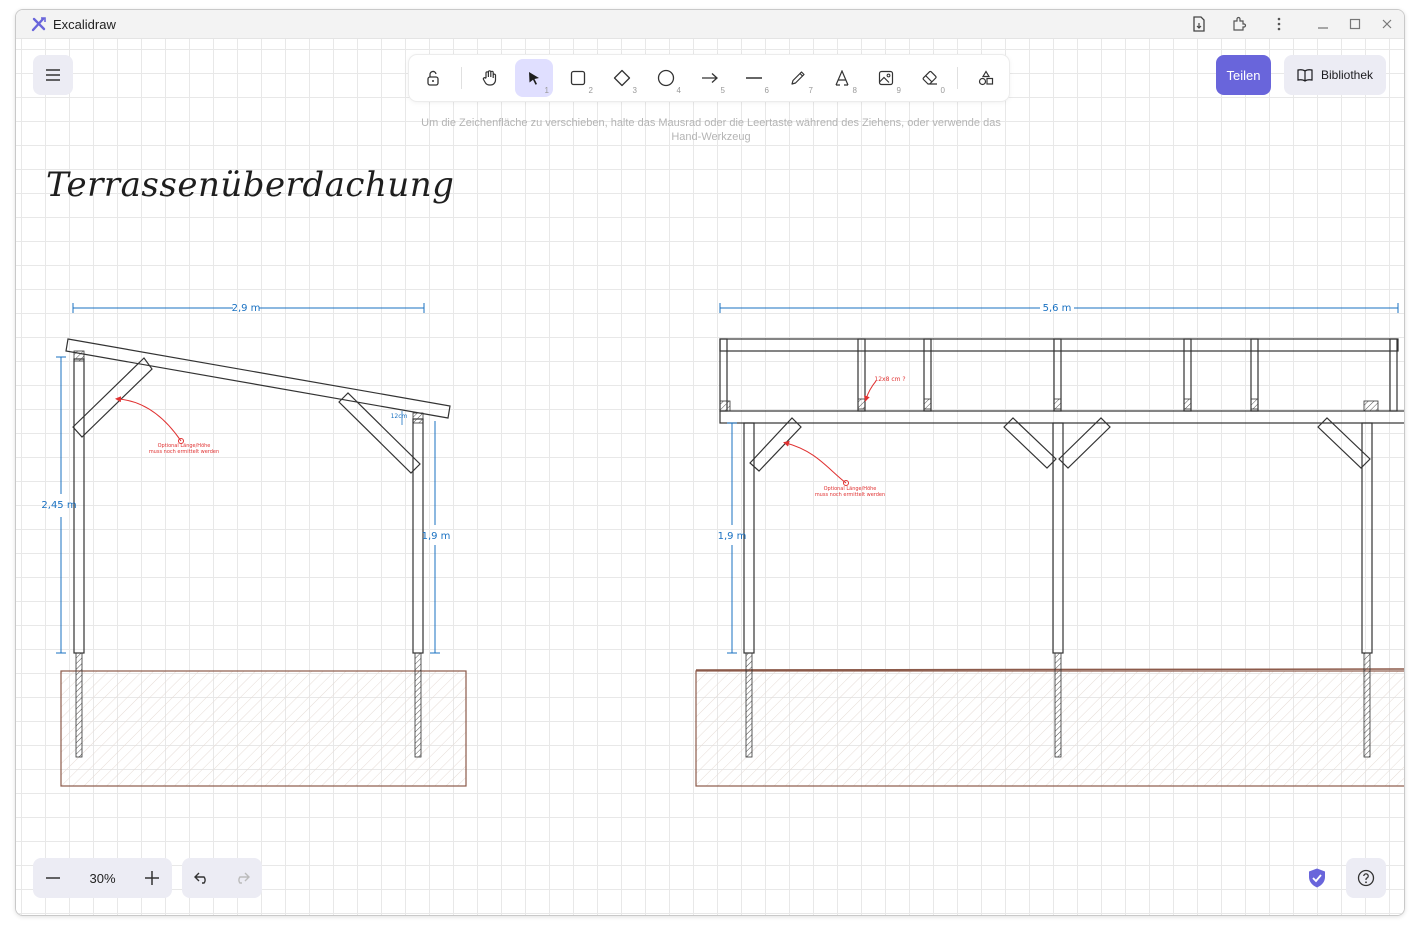 The height and width of the screenshot is (945, 1418). Describe the element at coordinates (810, 90) in the screenshot. I see `tool-shortcut: 7` at that location.